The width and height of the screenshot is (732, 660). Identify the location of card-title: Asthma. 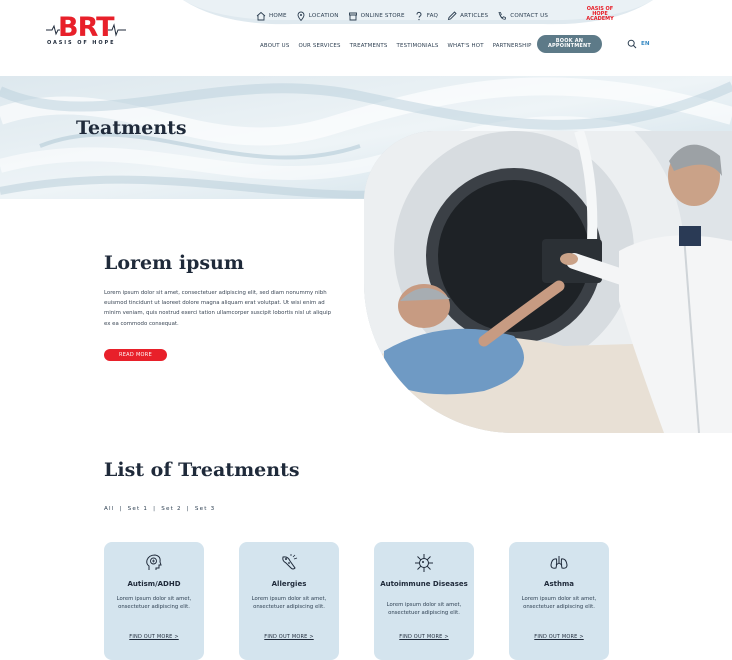
(559, 584).